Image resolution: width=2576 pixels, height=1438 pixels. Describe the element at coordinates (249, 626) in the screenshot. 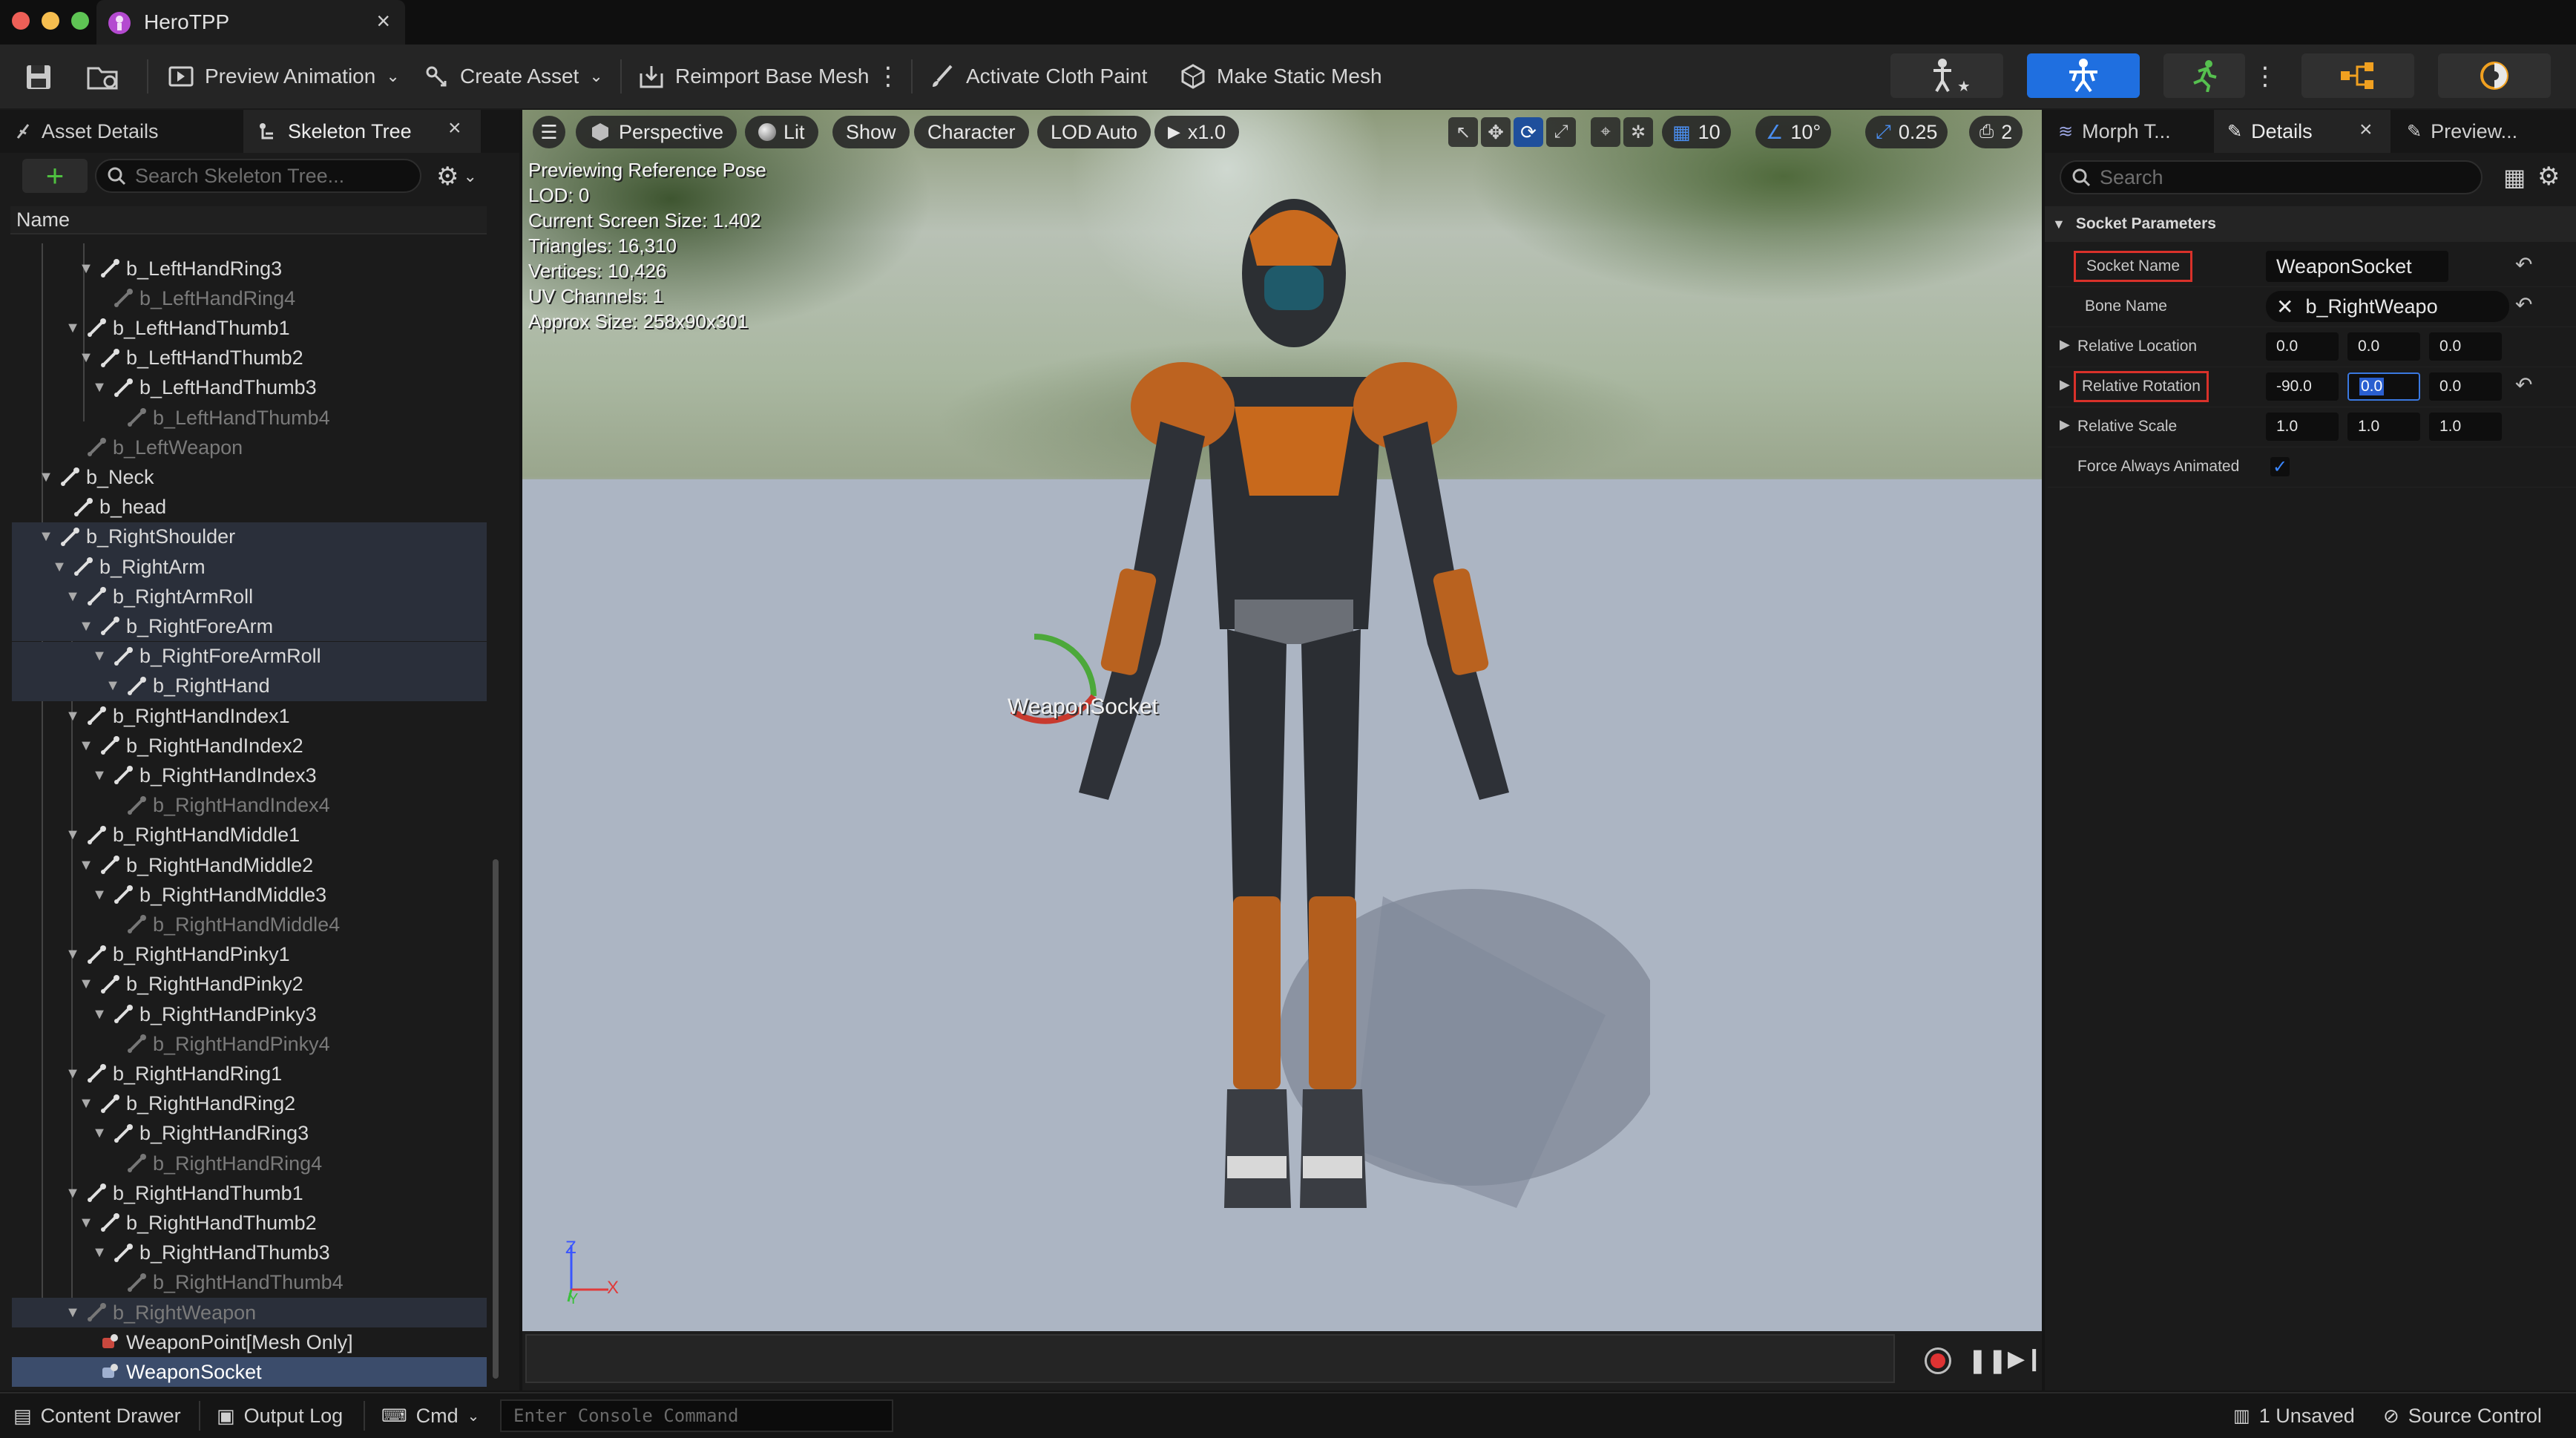

I see `tree-row: ▼ b_RightForeArm` at that location.